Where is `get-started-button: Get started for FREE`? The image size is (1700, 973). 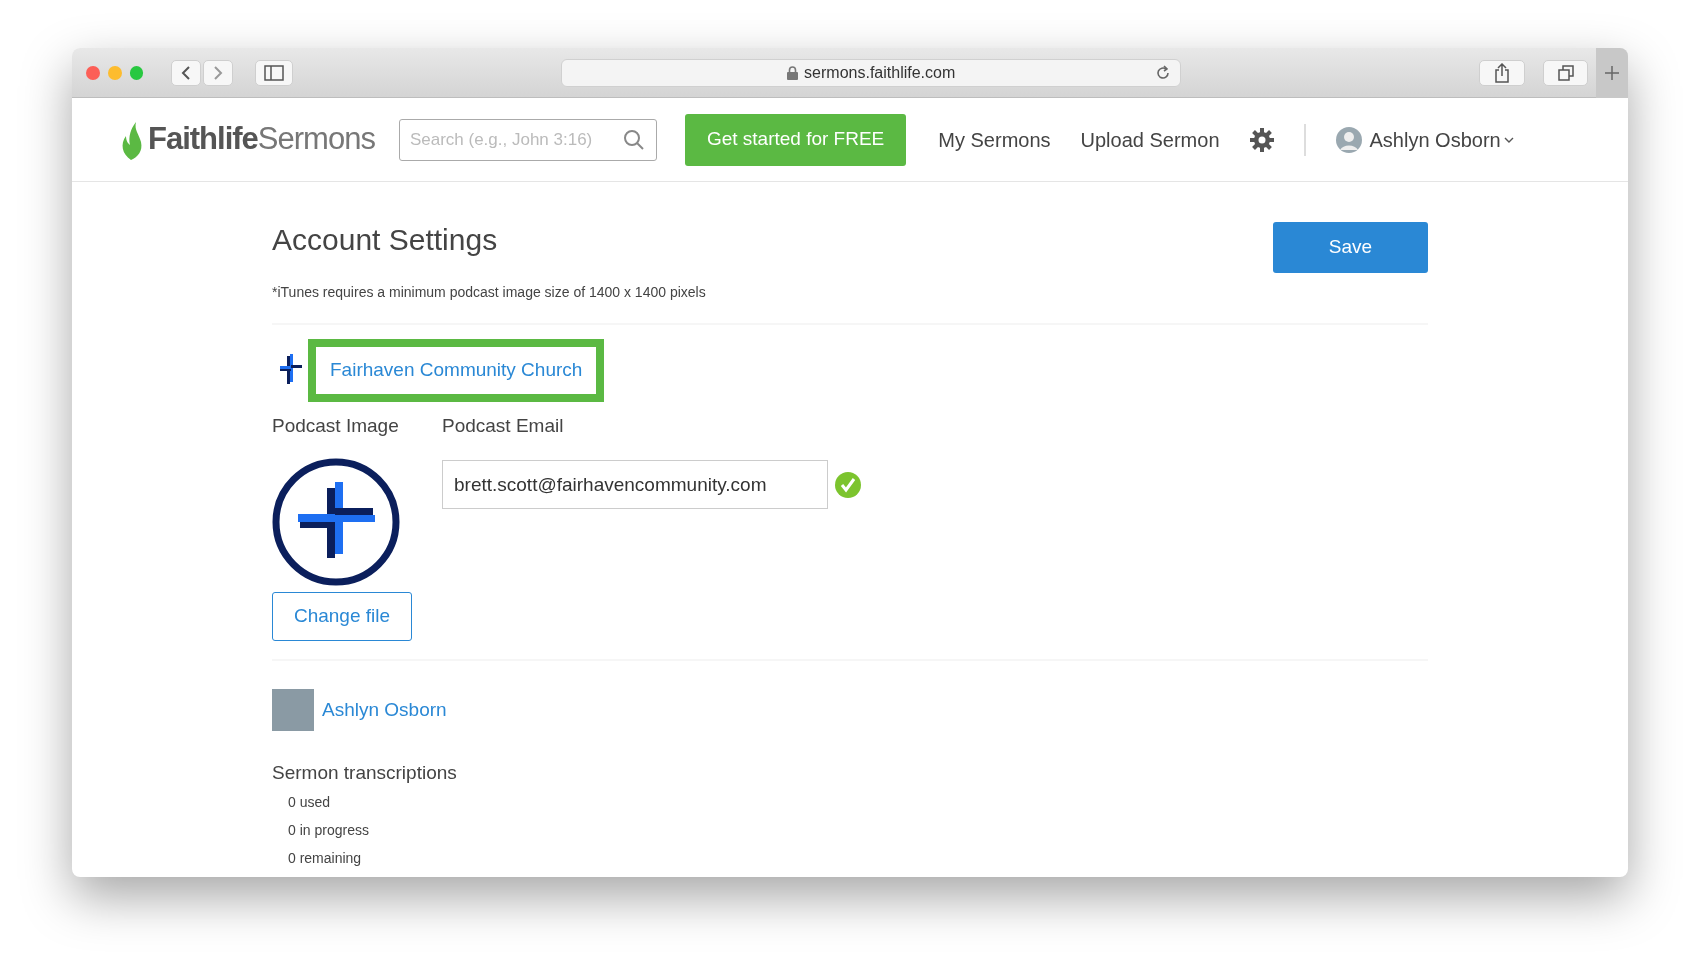
get-started-button: Get started for FREE is located at coordinates (795, 139).